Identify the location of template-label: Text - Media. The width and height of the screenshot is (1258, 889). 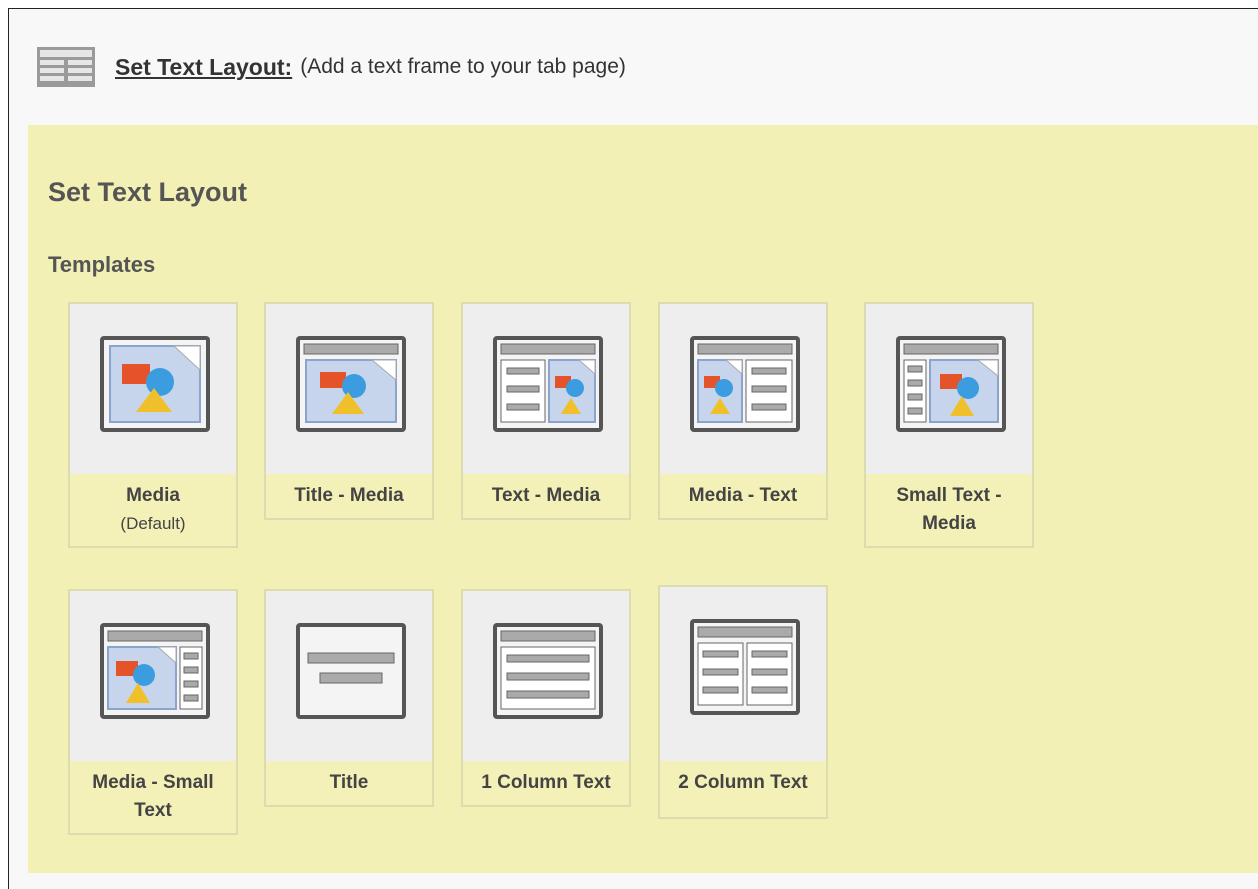
(546, 495).